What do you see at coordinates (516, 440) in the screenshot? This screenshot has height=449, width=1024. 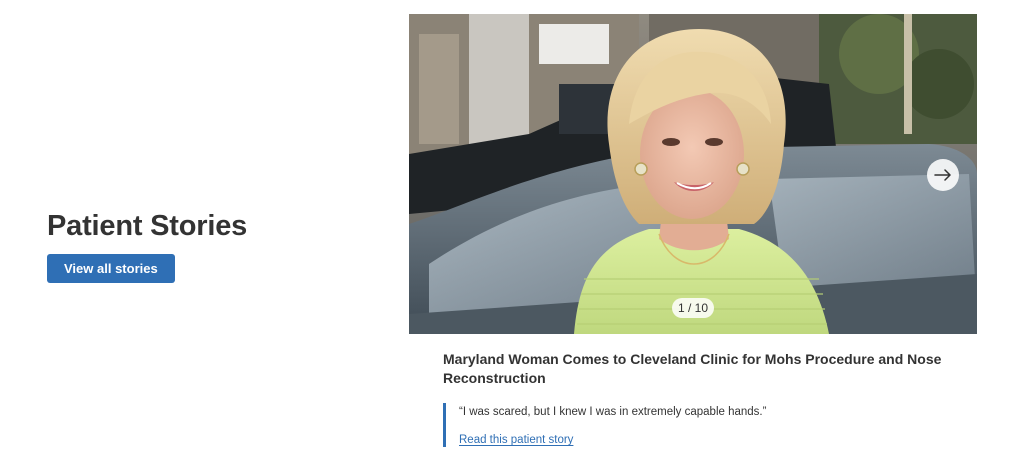 I see `read-story-link: Read this patient story` at bounding box center [516, 440].